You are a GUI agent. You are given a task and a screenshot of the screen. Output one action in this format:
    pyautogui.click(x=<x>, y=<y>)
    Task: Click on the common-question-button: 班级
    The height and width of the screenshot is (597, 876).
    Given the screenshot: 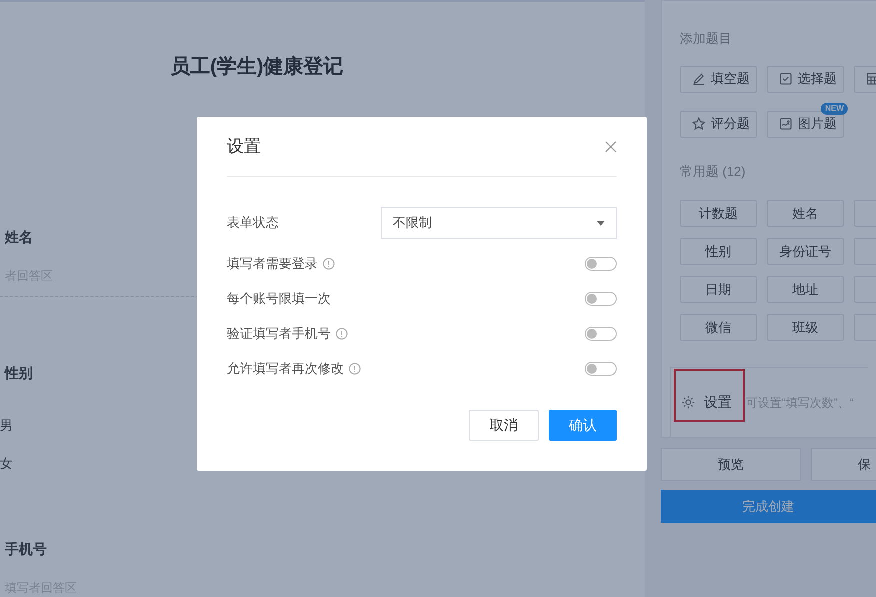 What is the action you would take?
    pyautogui.click(x=805, y=327)
    